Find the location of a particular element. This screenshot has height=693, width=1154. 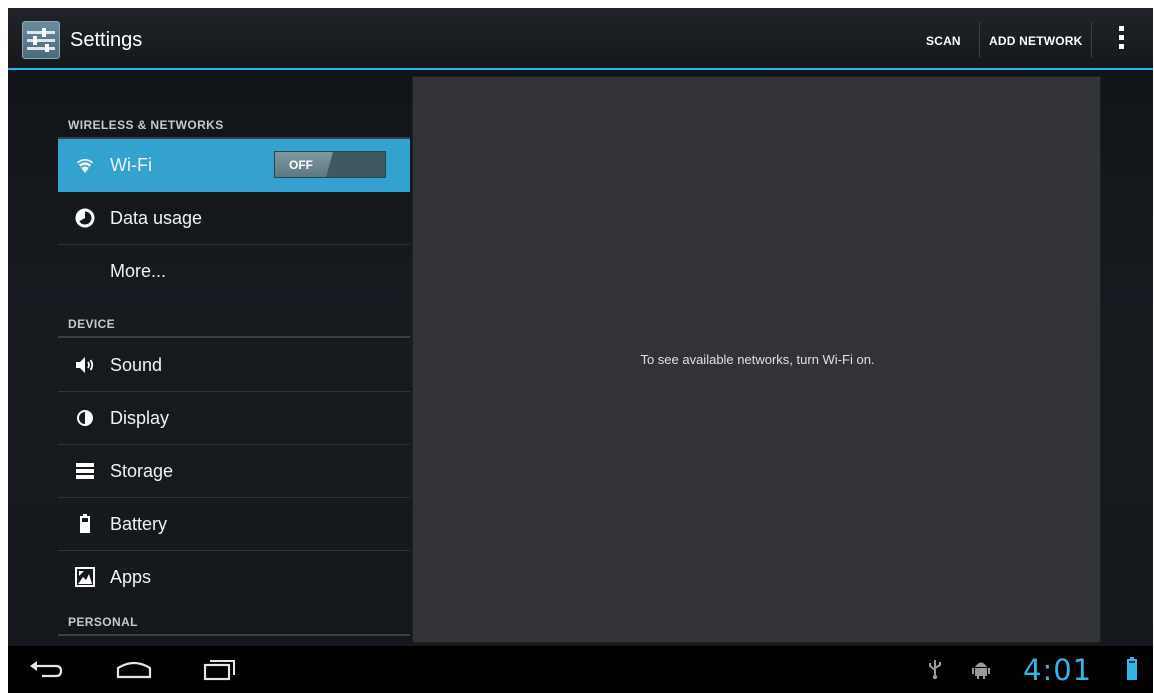

settings-item-display: Display is located at coordinates (234, 418).